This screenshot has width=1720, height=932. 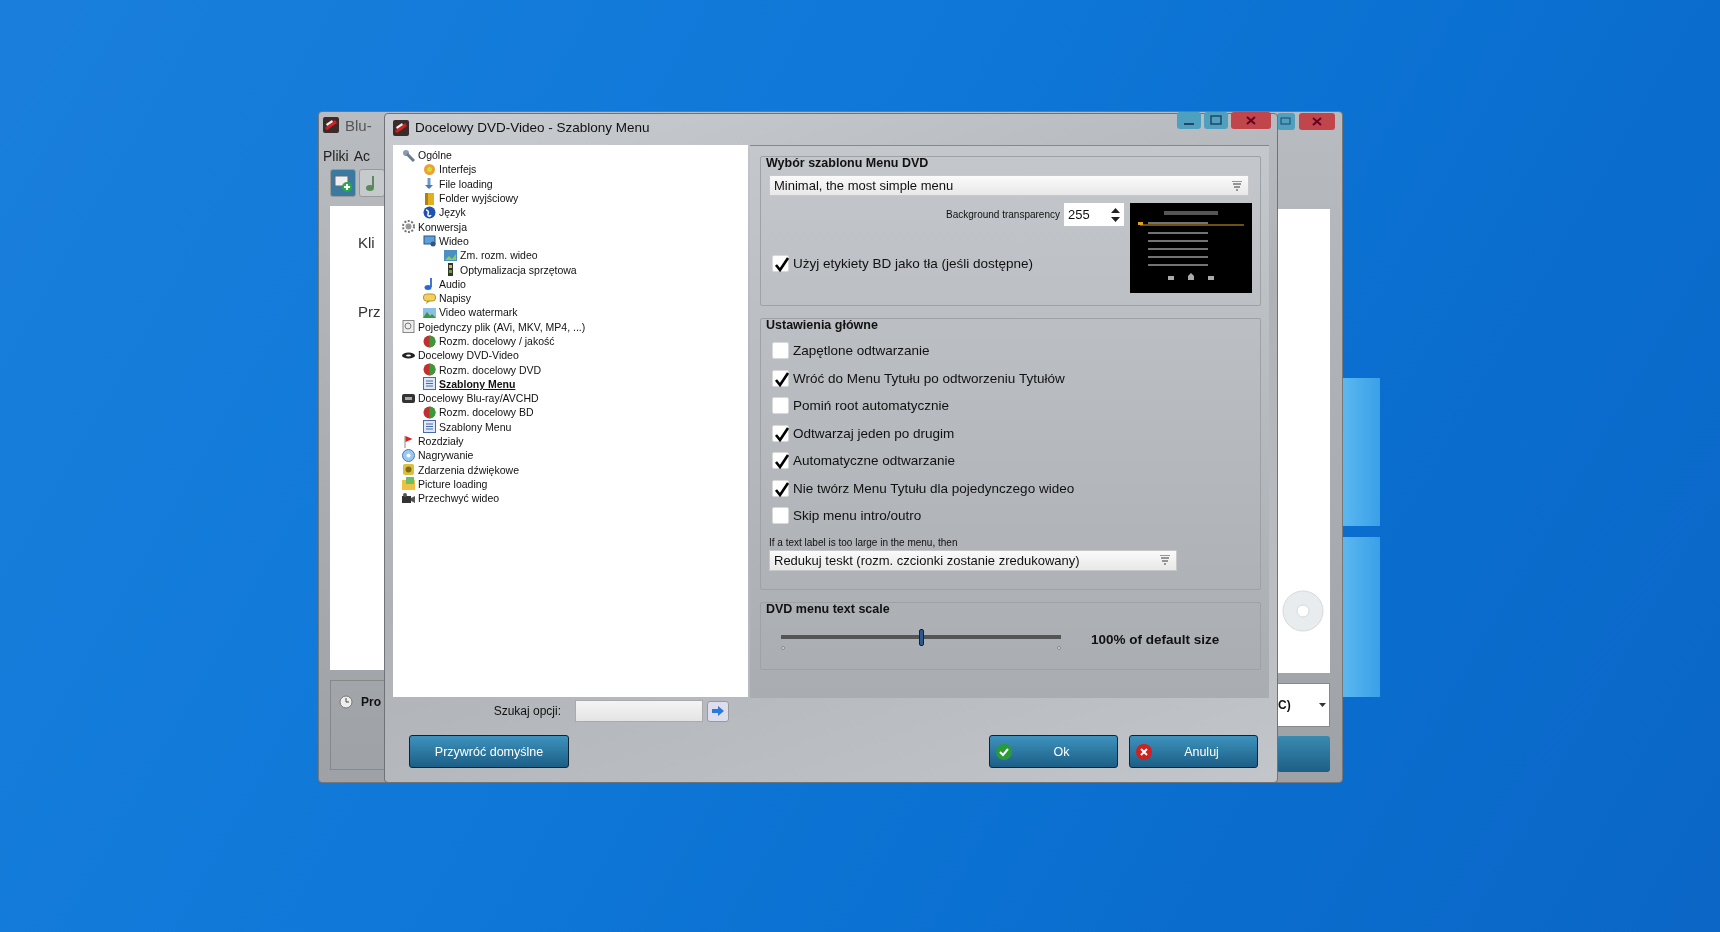 I want to click on film-plus-icon, so click(x=343, y=183).